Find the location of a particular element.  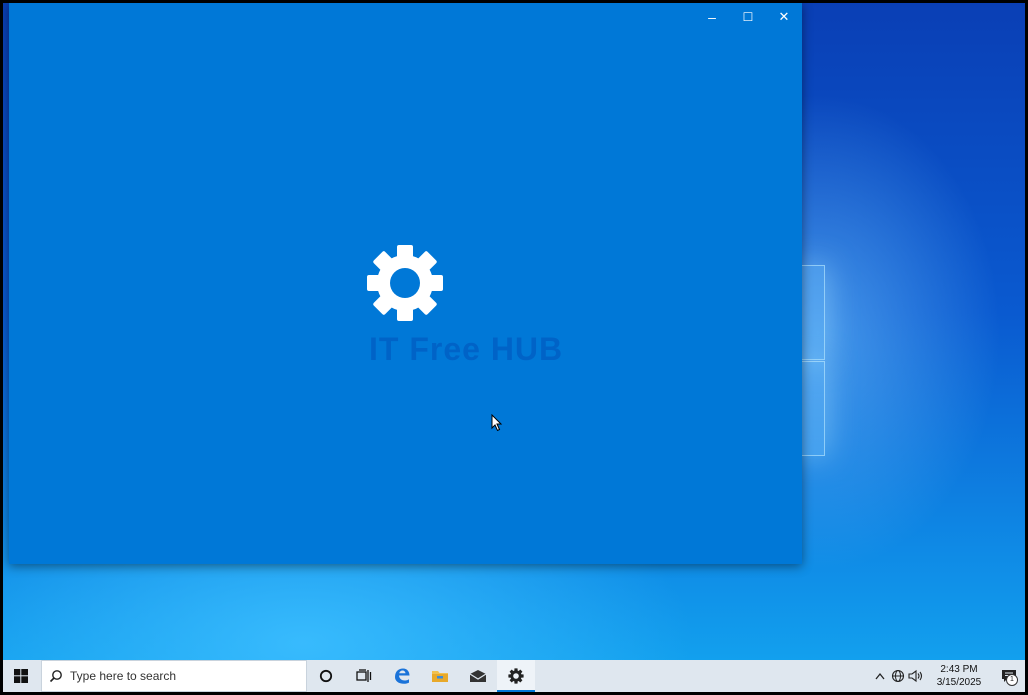

edge-button is located at coordinates (402, 676).